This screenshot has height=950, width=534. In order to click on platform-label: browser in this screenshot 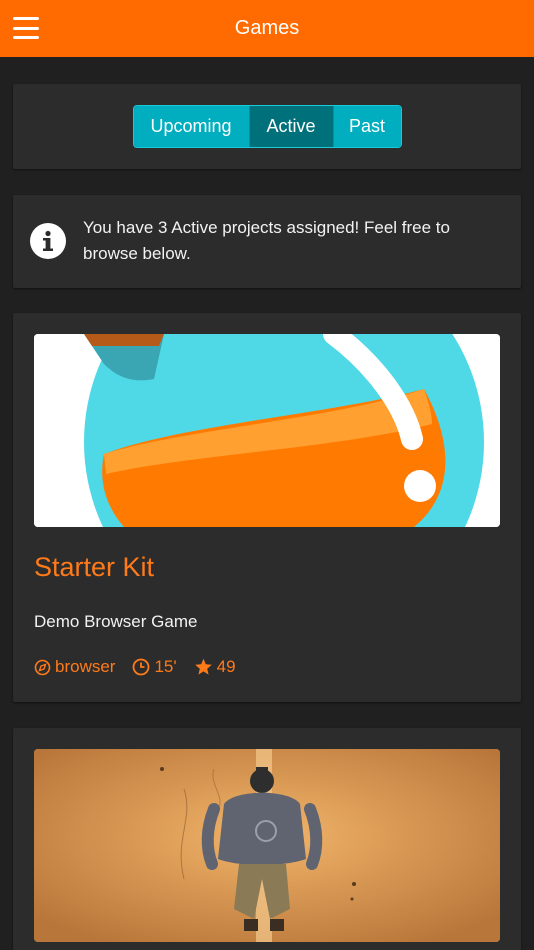, I will do `click(85, 666)`.